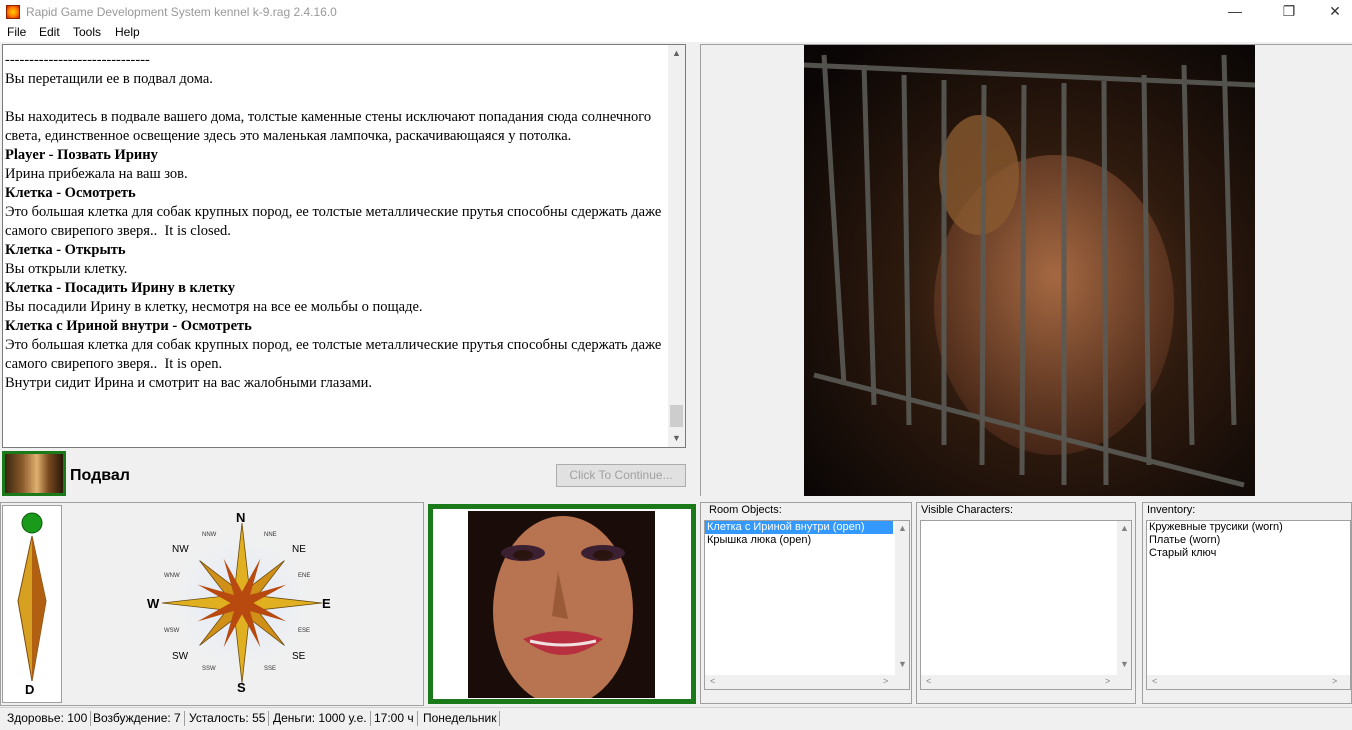 Image resolution: width=1352 pixels, height=730 pixels. Describe the element at coordinates (70, 193) in the screenshot. I see `log-action-line: Клетка - Осмотреть` at that location.